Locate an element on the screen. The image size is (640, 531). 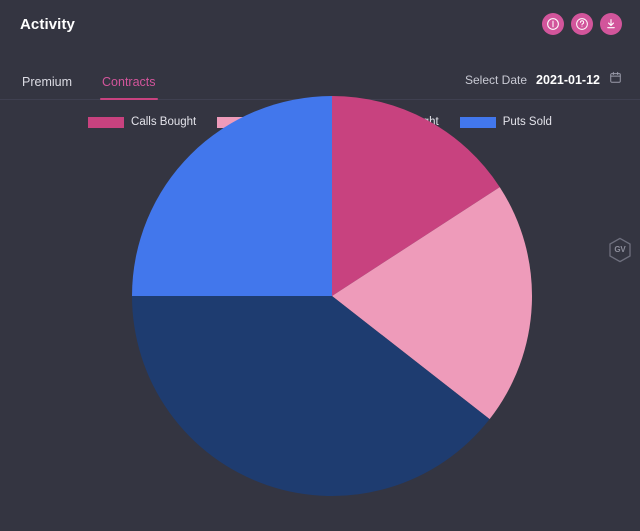
watermark-text: GV is located at coordinates (620, 249).